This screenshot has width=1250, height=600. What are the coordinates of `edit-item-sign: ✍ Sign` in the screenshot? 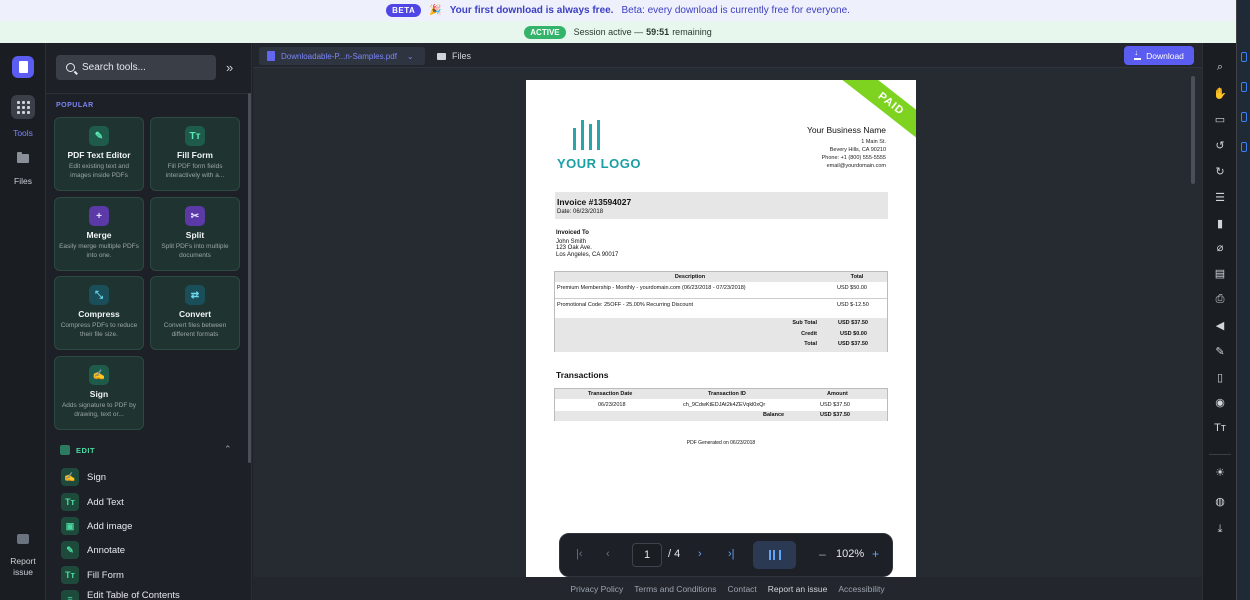 It's located at (83, 477).